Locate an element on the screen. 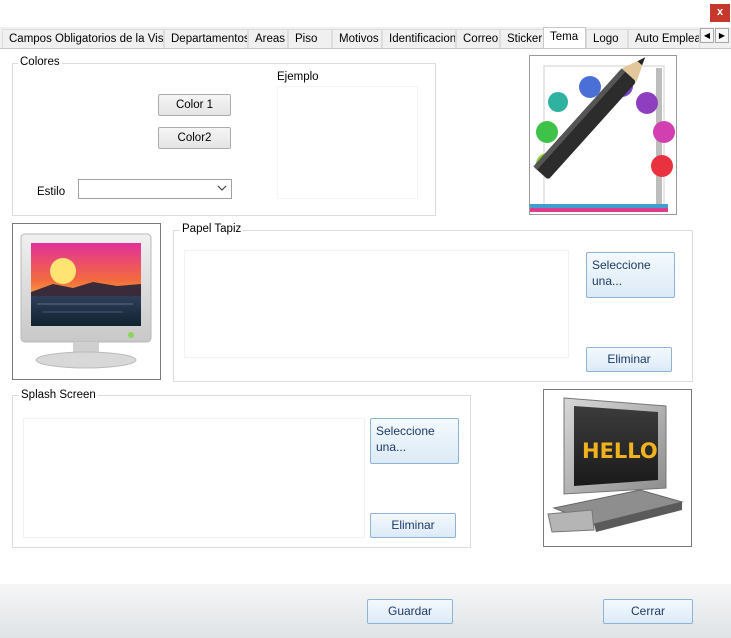 The width and height of the screenshot is (731, 638). tab-identificacion: Identificacion is located at coordinates (419, 38).